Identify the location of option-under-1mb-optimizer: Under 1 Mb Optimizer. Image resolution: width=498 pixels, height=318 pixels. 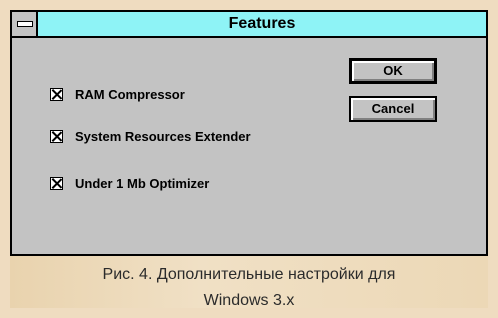
(129, 183).